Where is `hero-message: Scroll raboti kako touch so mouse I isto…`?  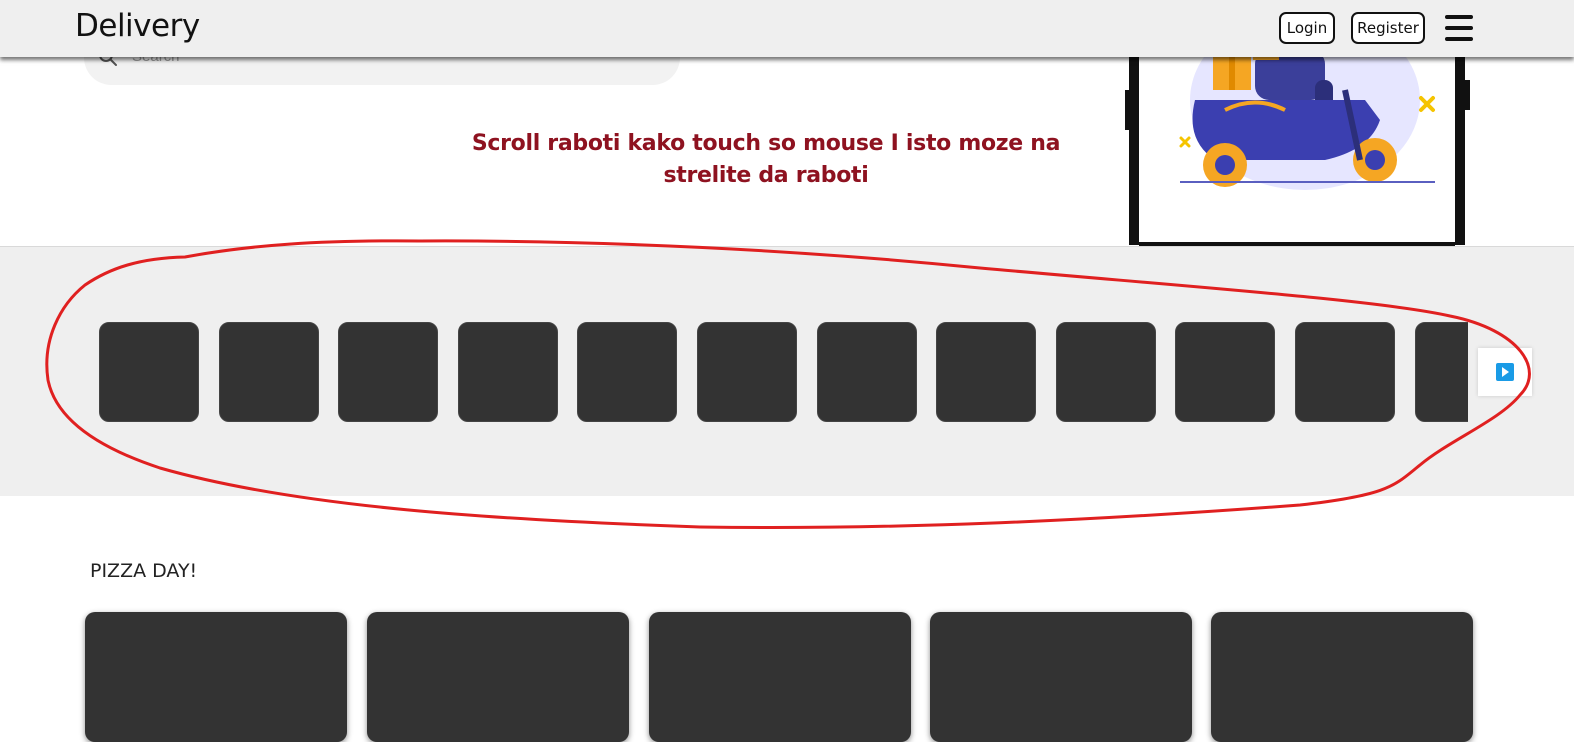
hero-message: Scroll raboti kako touch so mouse I isto… is located at coordinates (766, 159).